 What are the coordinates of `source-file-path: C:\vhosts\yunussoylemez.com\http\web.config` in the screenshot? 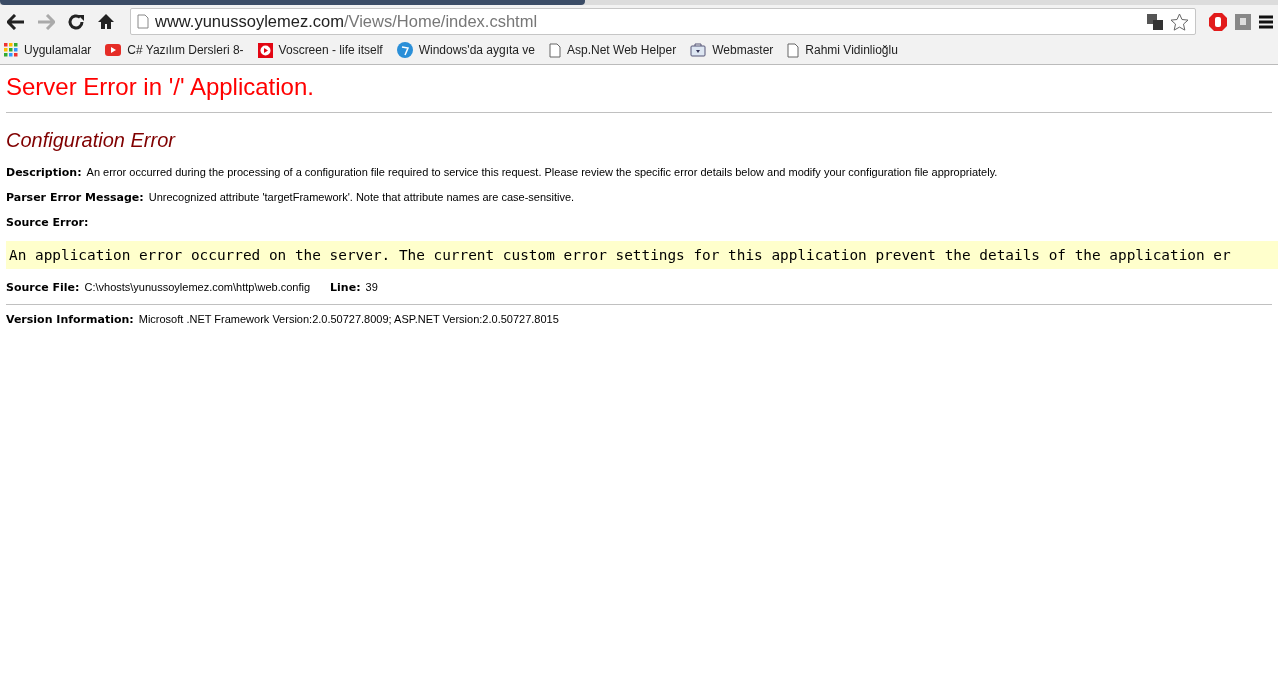 It's located at (197, 287).